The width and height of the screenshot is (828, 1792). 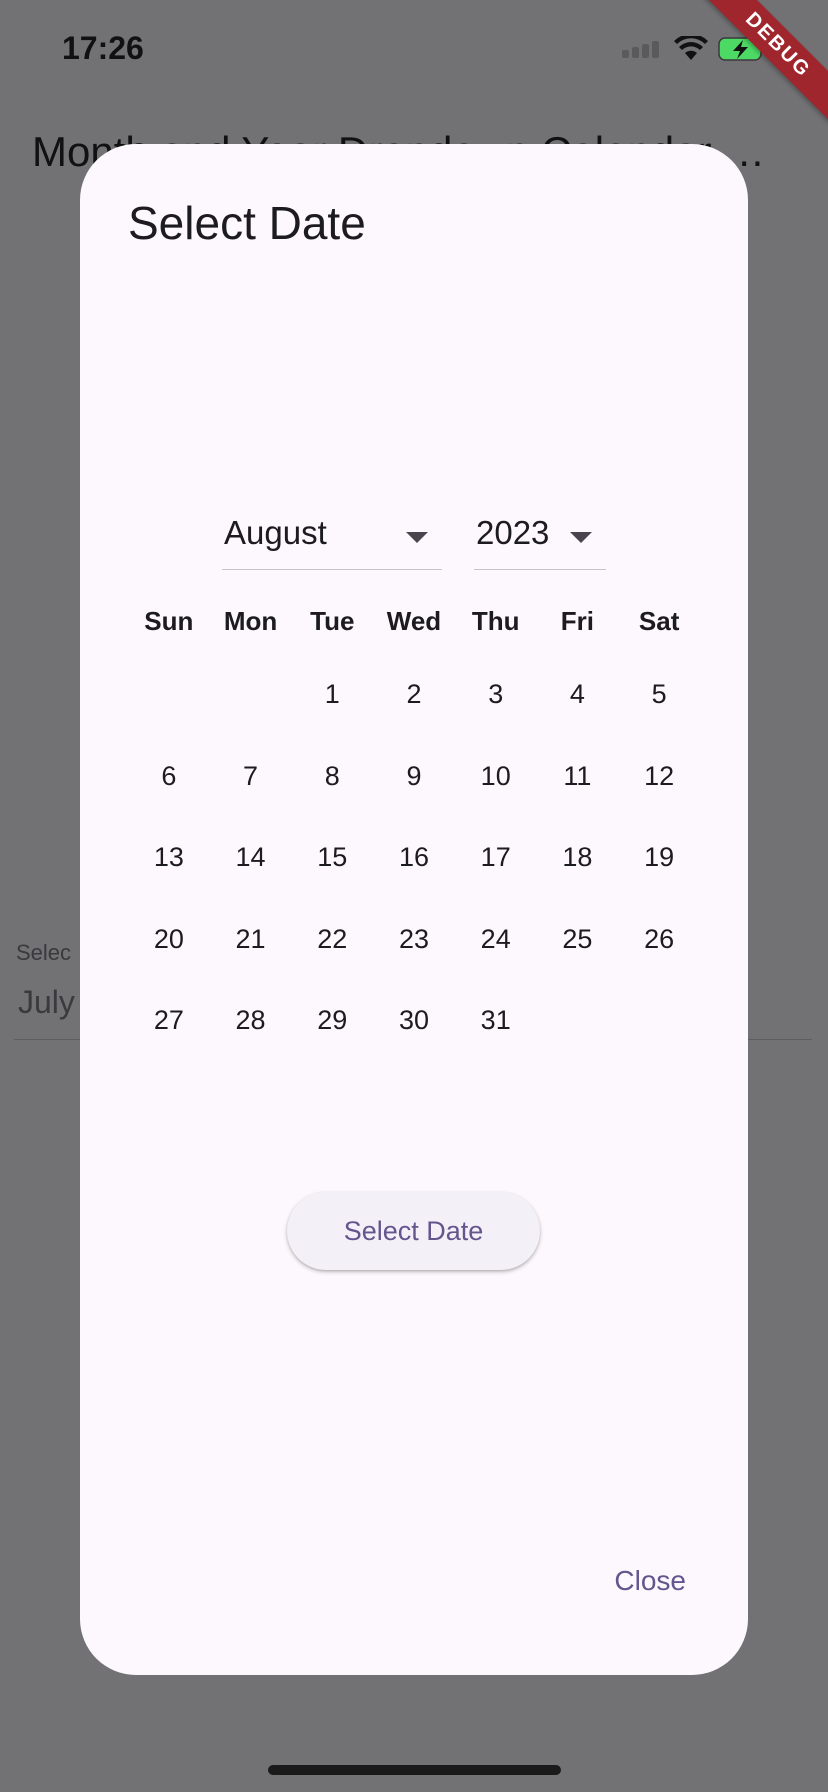 I want to click on status-icons, so click(x=695, y=49).